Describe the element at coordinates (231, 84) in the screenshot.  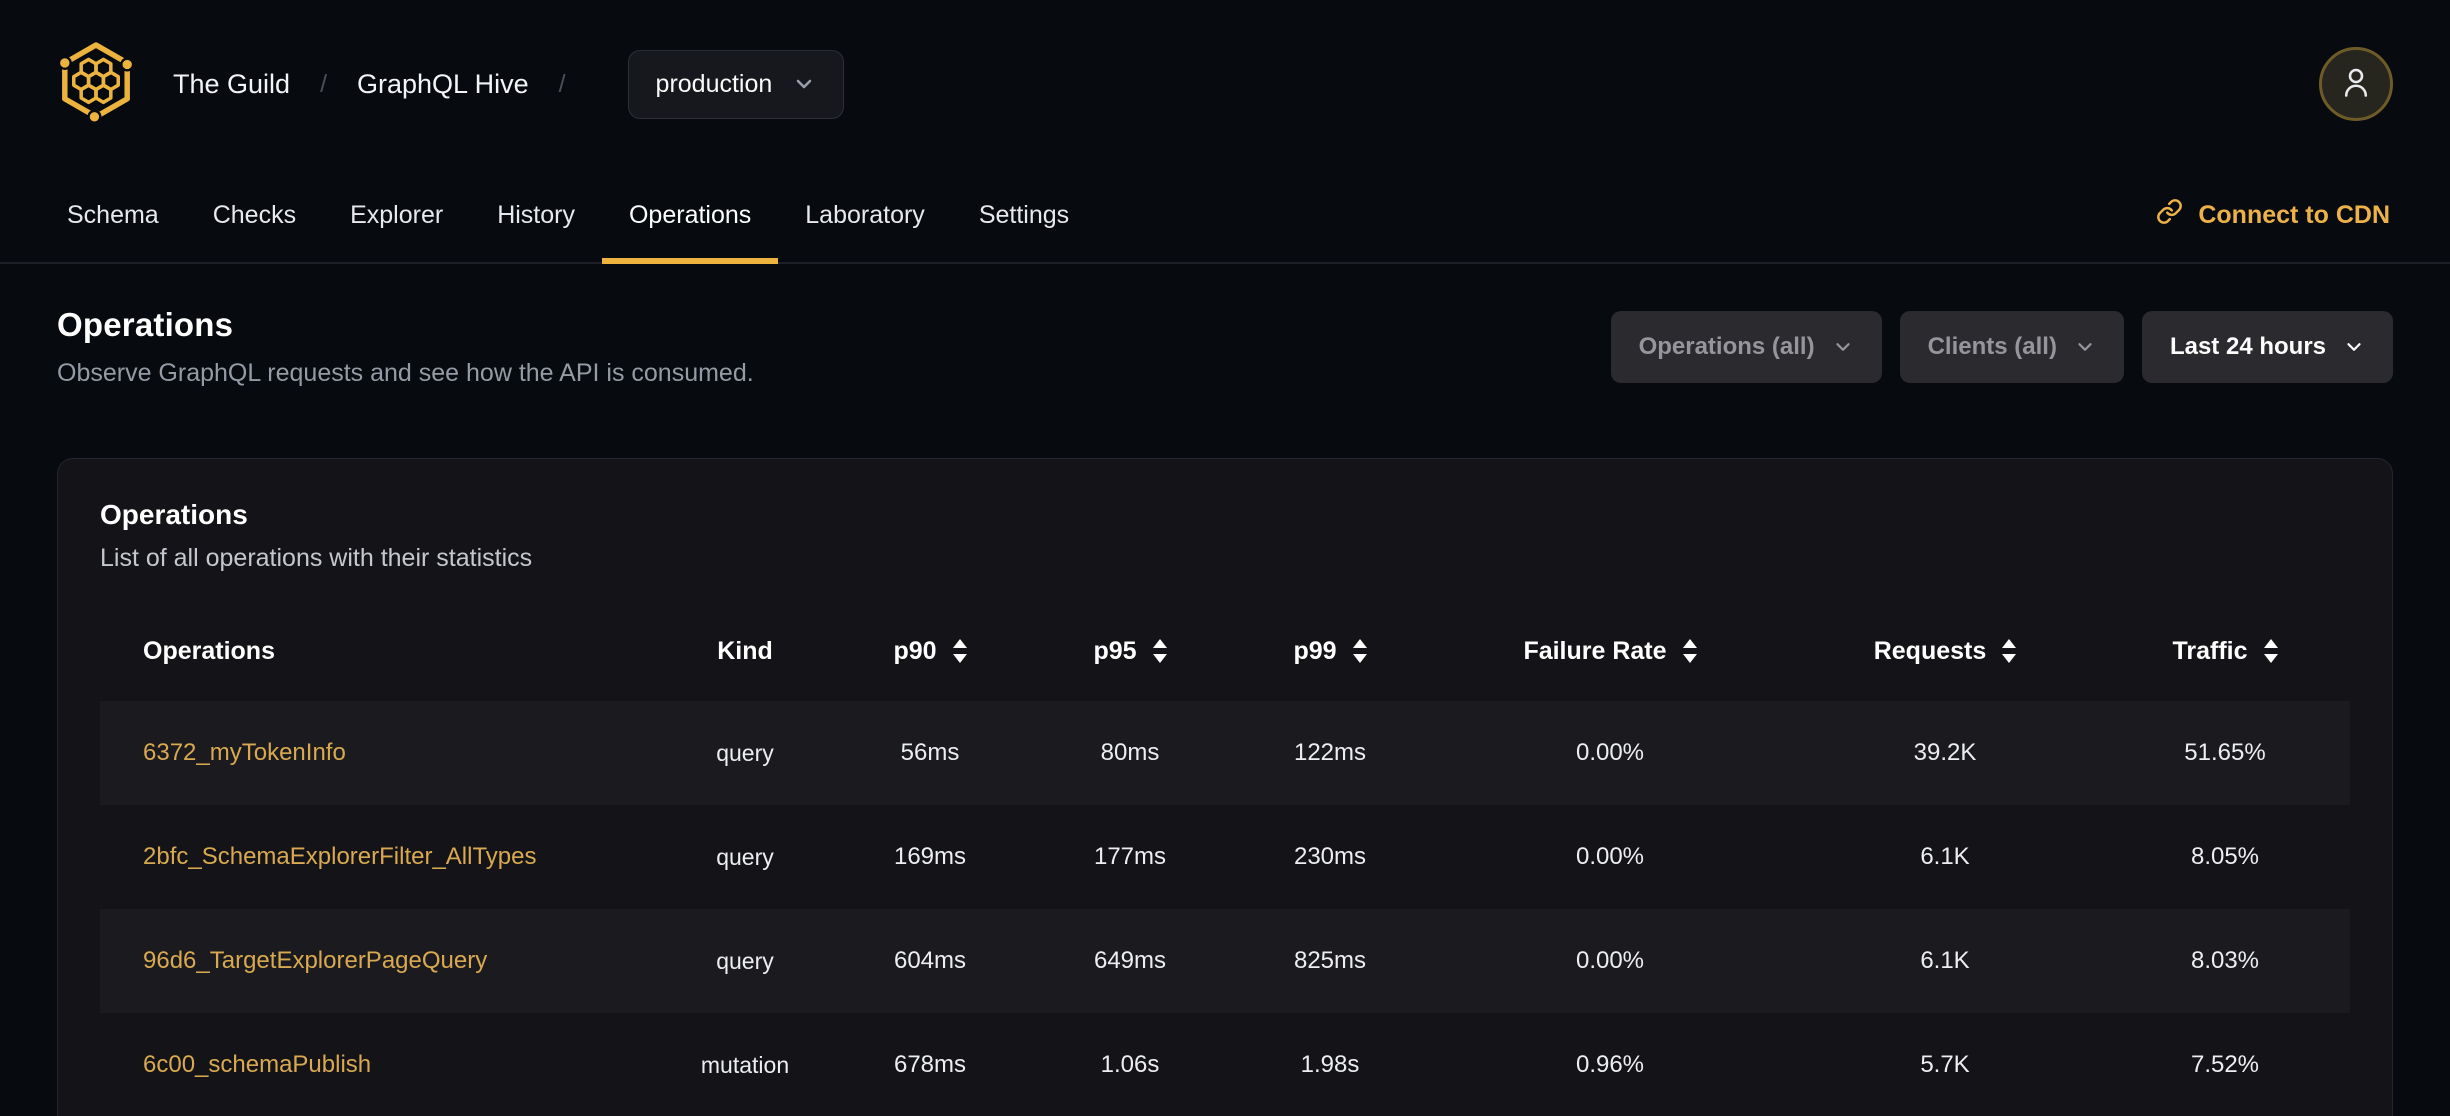
I see `breadcrumb-org: The Guild` at that location.